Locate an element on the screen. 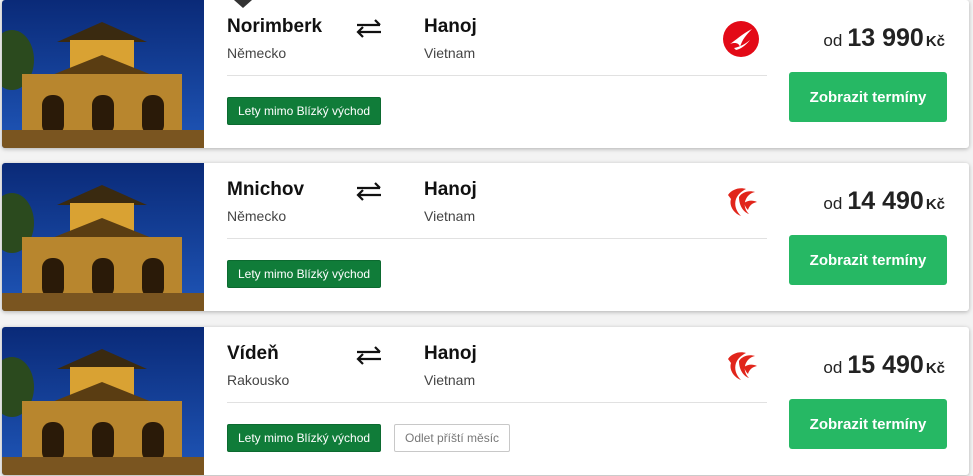 Image resolution: width=973 pixels, height=476 pixels. price-amount: 14 490 is located at coordinates (885, 201).